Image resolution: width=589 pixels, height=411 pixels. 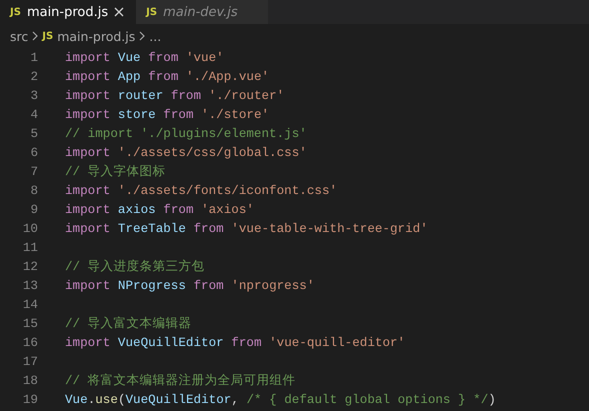 I want to click on code-line: import './assets/css/global.css', so click(x=186, y=153).